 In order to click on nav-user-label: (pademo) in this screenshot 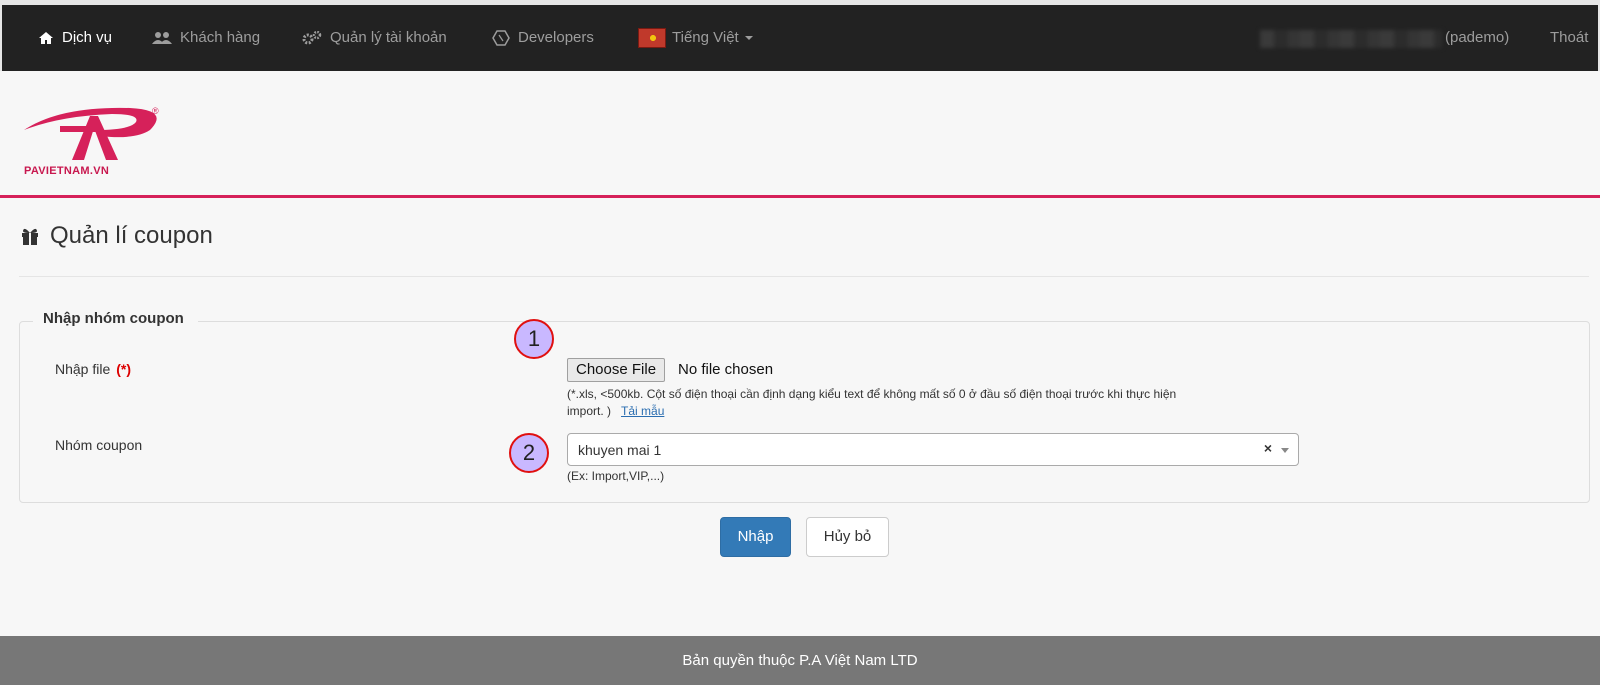, I will do `click(1477, 37)`.